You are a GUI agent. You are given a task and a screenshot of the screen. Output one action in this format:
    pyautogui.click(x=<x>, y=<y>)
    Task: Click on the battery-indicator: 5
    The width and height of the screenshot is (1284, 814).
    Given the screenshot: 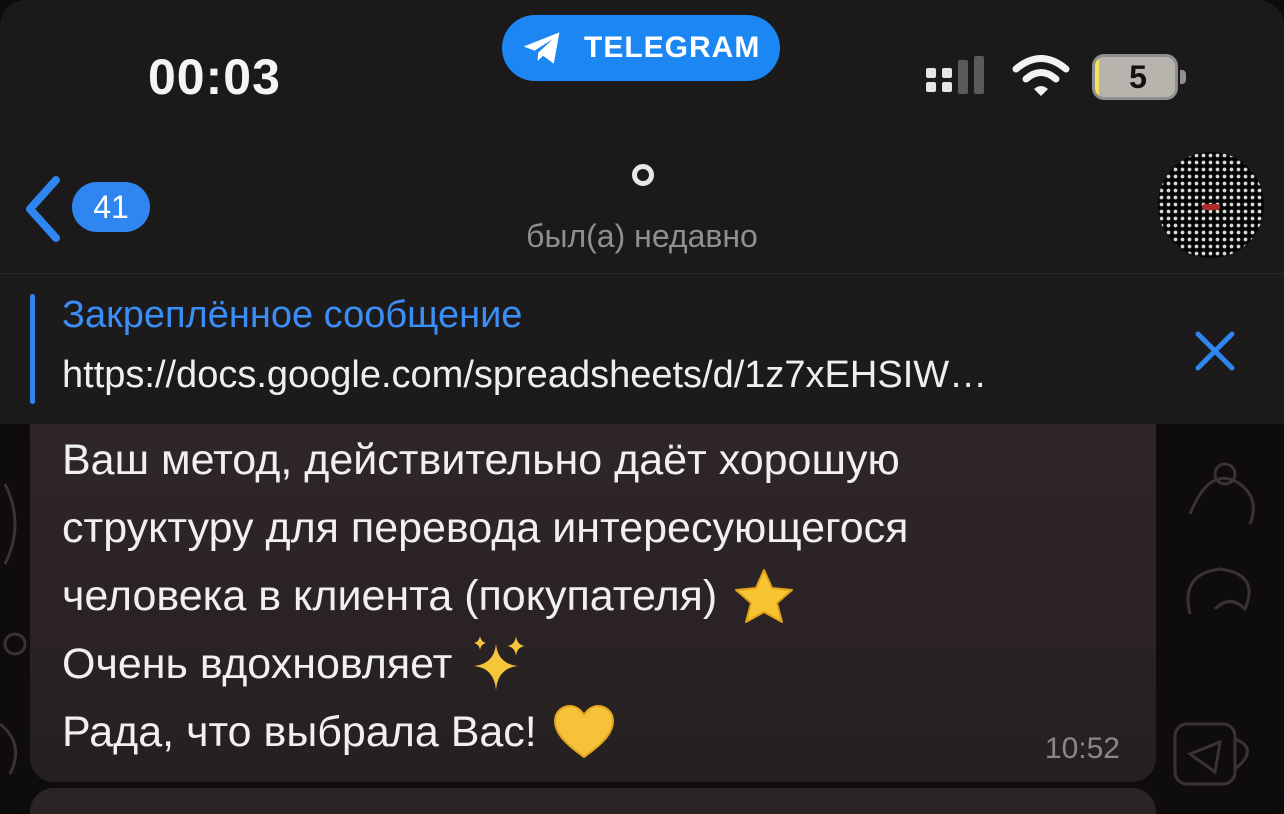 What is the action you would take?
    pyautogui.click(x=1140, y=77)
    